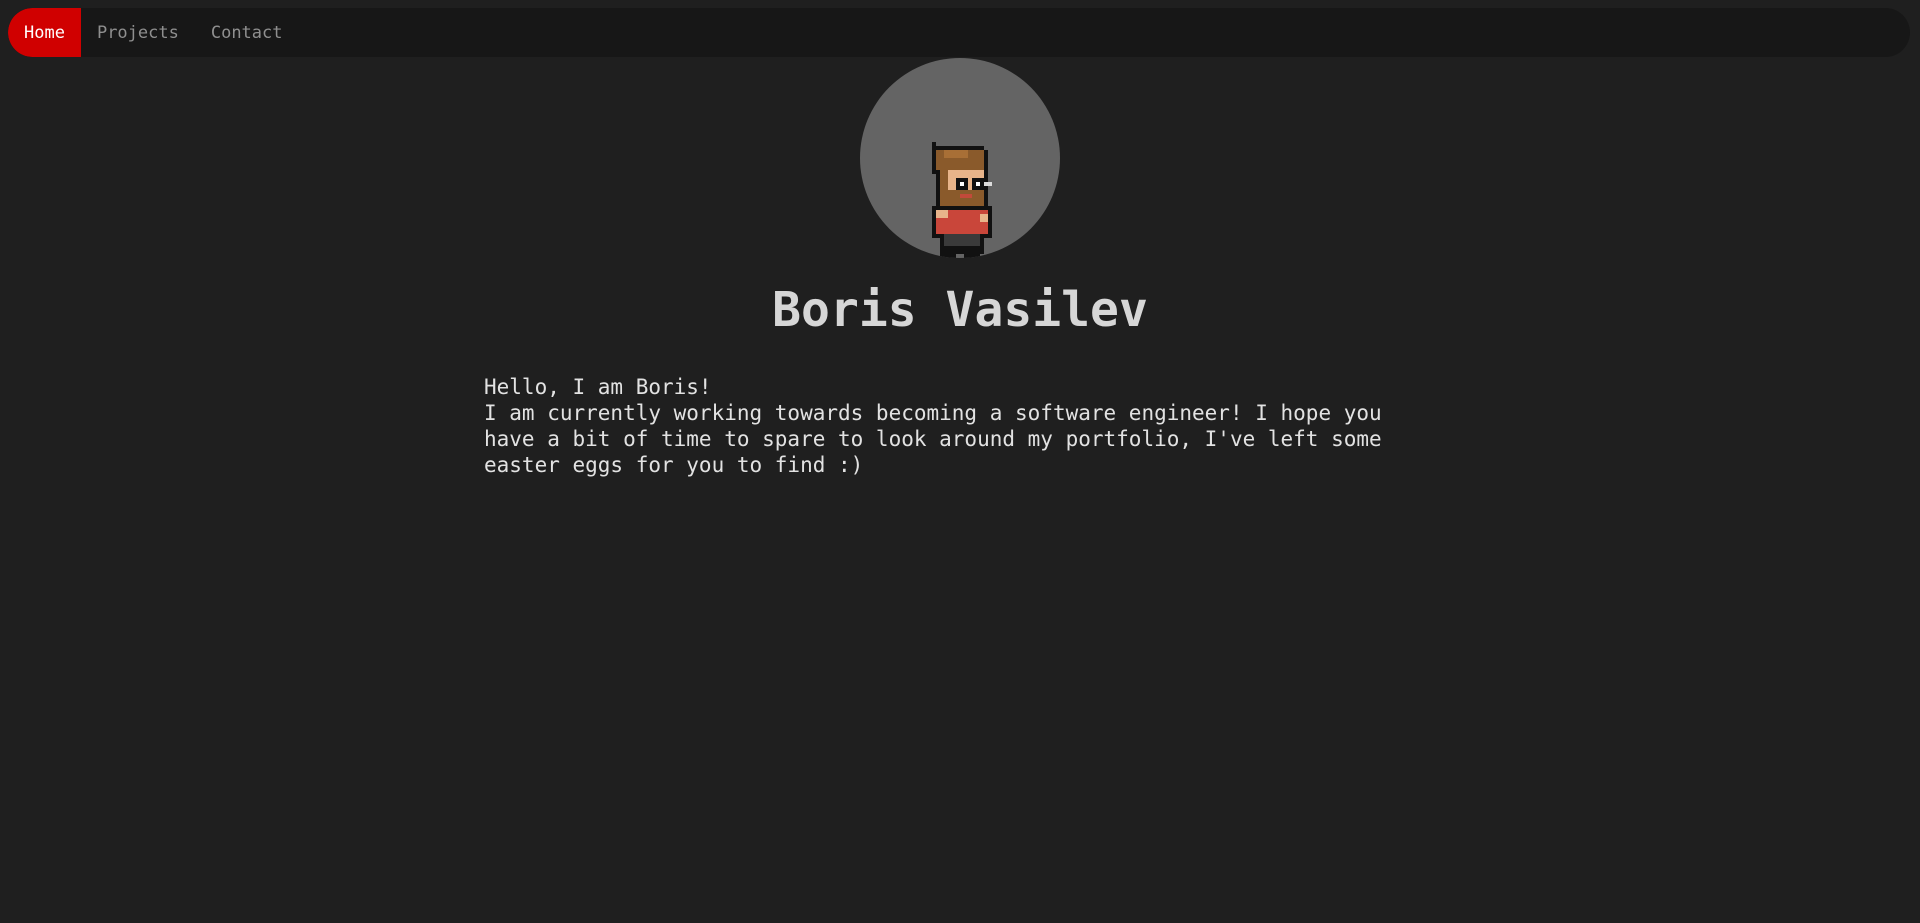  Describe the element at coordinates (959, 32) in the screenshot. I see `top-navbar: Home Projects Contact` at that location.